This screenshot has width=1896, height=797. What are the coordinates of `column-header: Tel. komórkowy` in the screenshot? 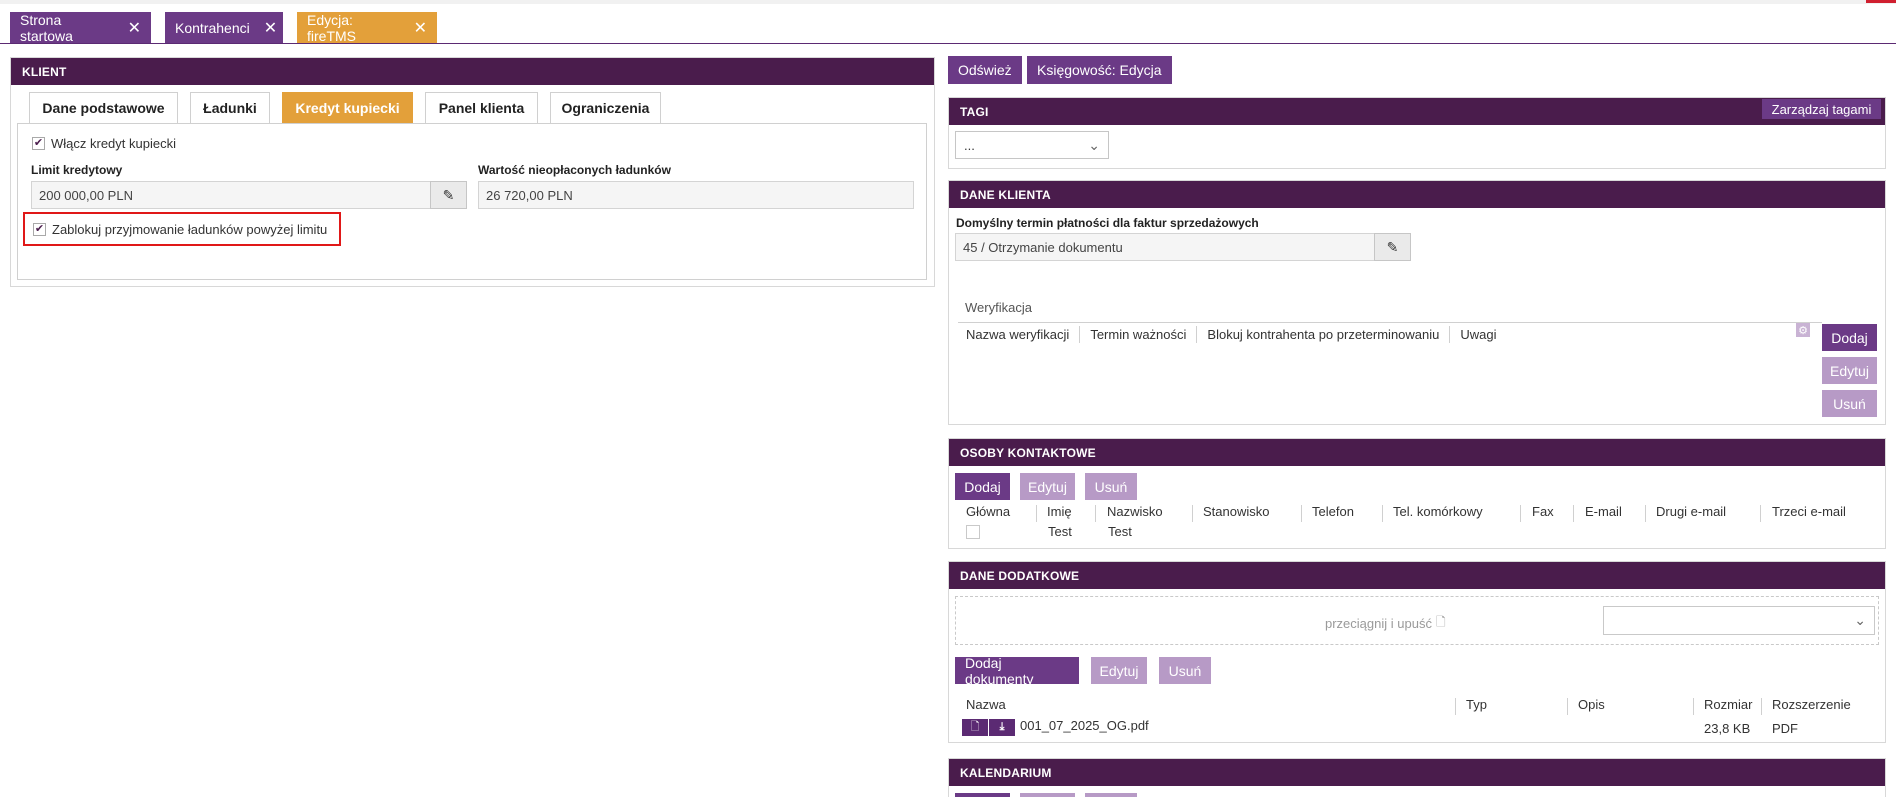 It's located at (1438, 511).